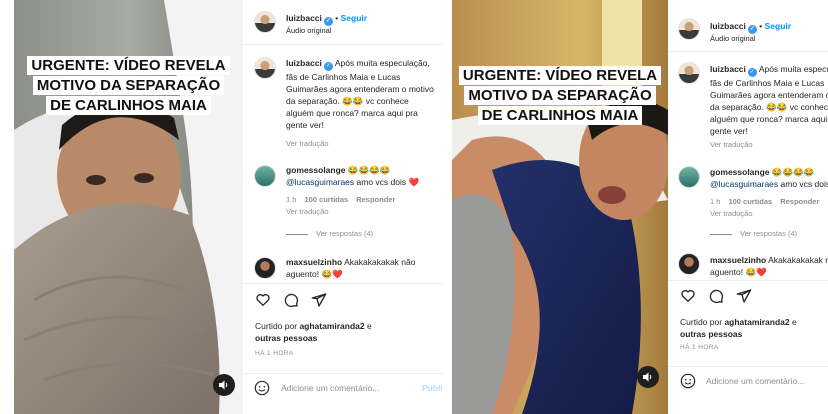  Describe the element at coordinates (447, 207) in the screenshot. I see `image-separator` at that location.